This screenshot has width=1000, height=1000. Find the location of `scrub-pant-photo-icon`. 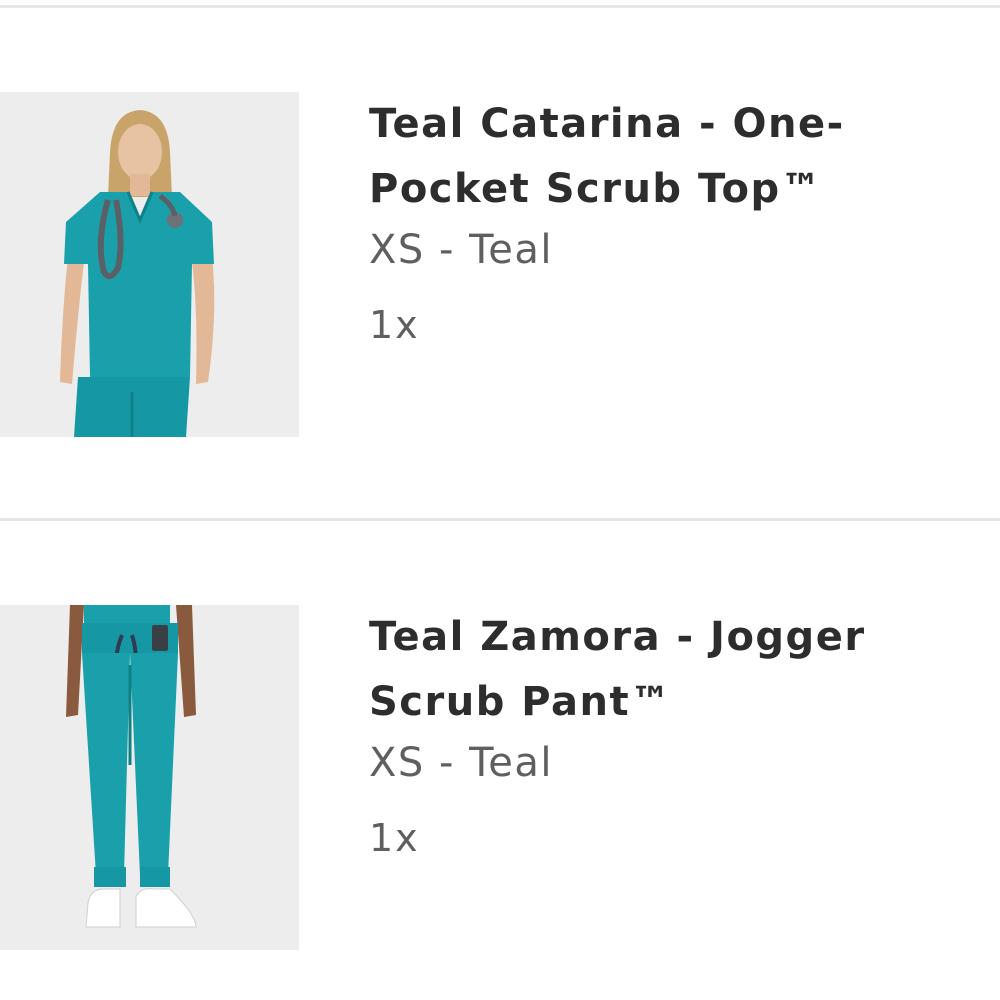

scrub-pant-photo-icon is located at coordinates (149, 777).